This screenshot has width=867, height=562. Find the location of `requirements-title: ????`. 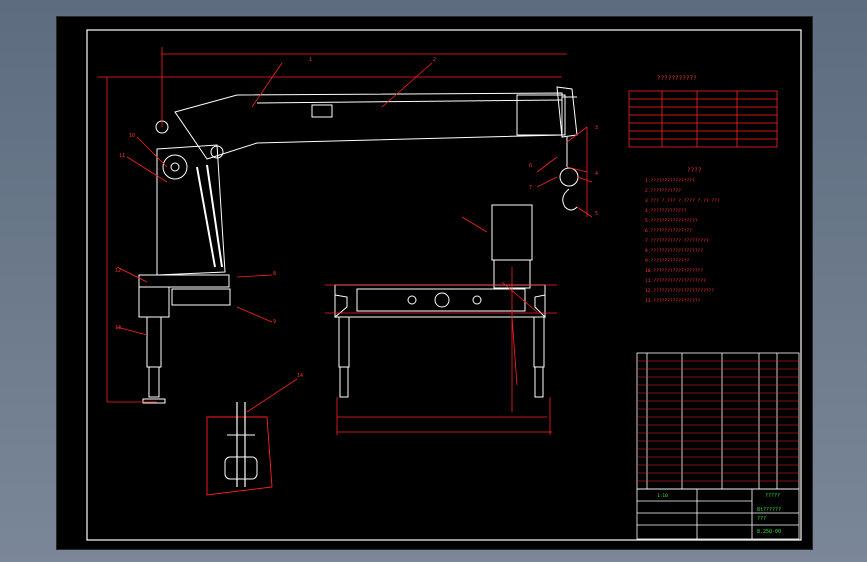

requirements-title: ???? is located at coordinates (694, 170).